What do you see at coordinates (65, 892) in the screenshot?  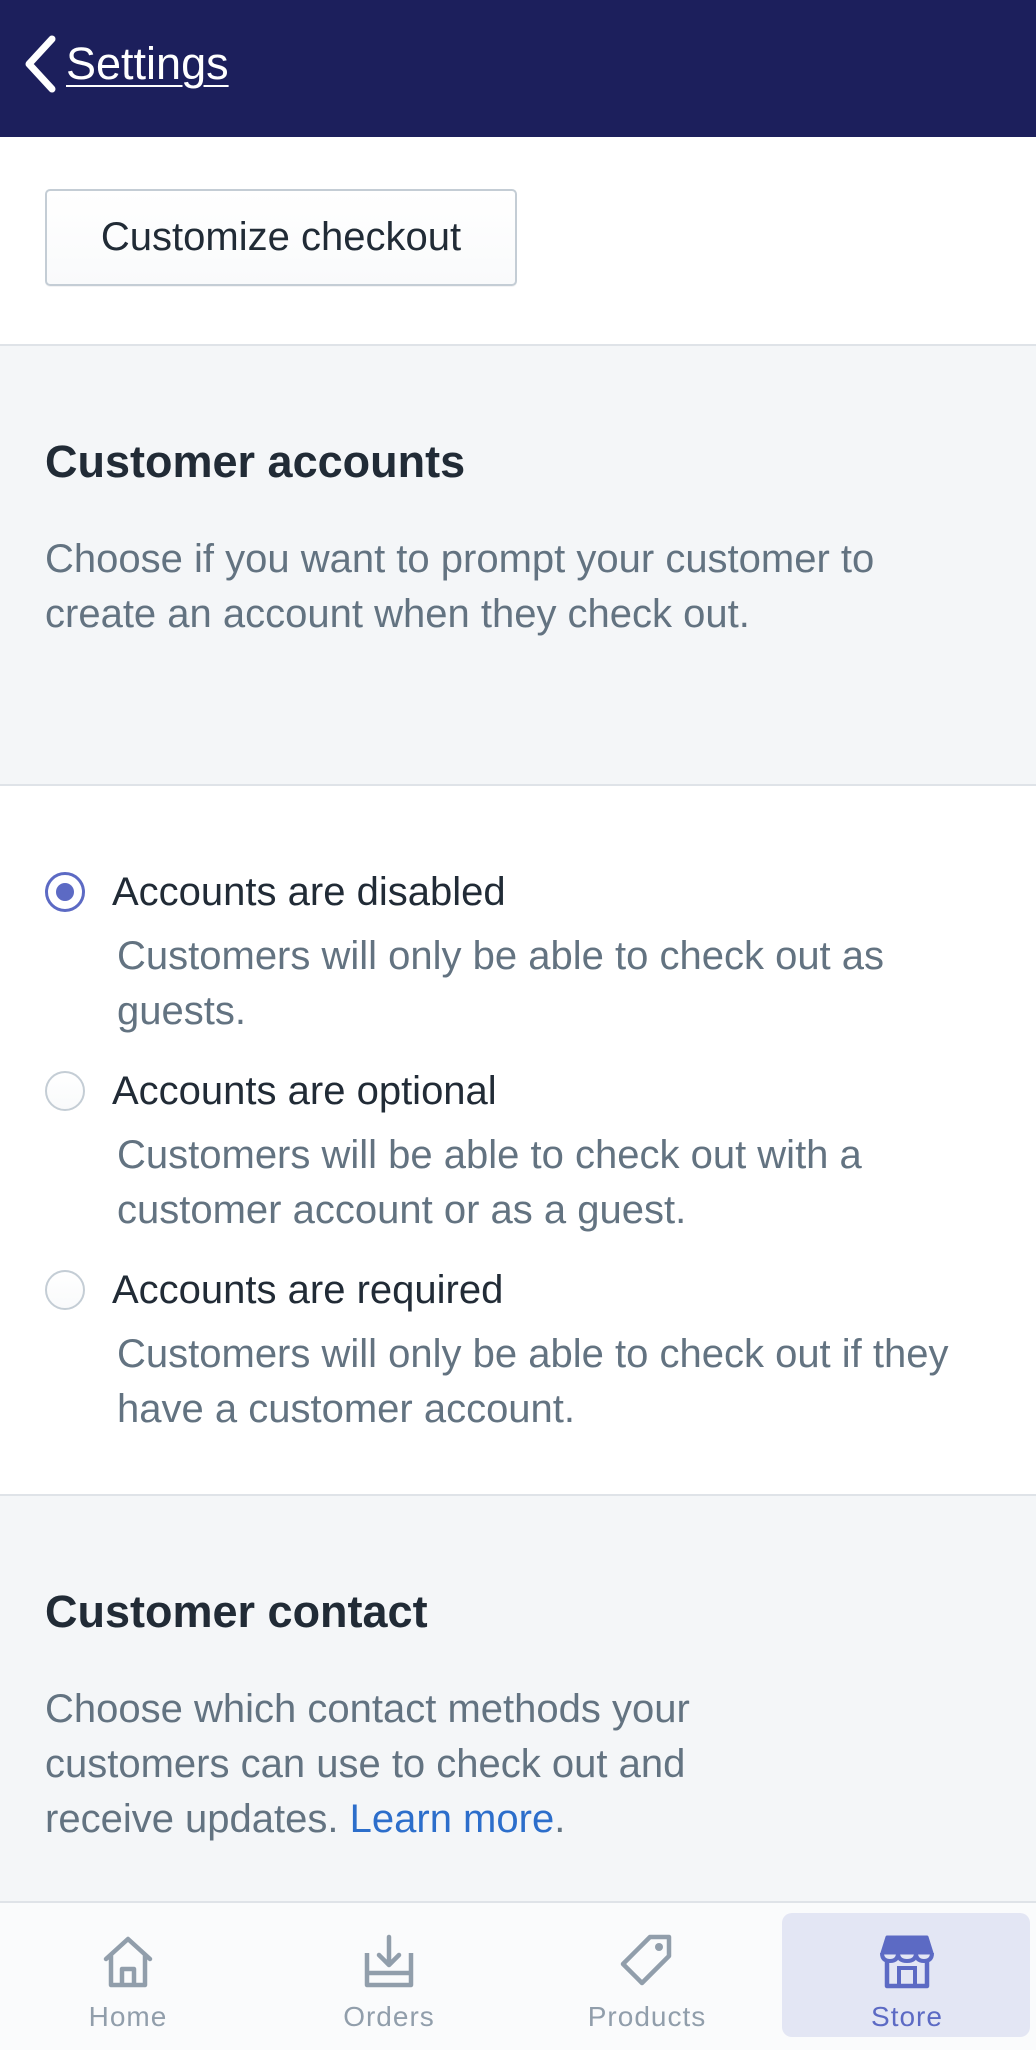 I see `radio-button-checked` at bounding box center [65, 892].